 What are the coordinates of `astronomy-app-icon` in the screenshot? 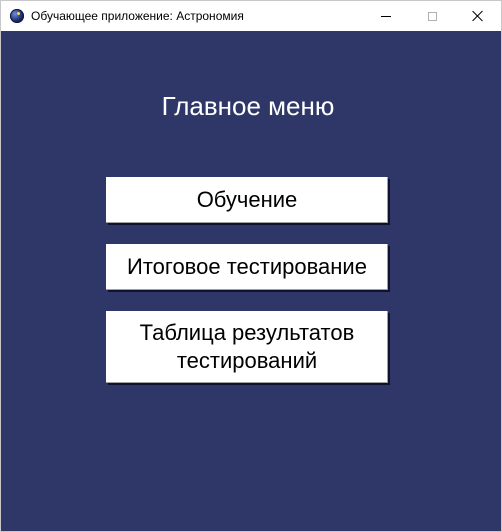 It's located at (17, 16).